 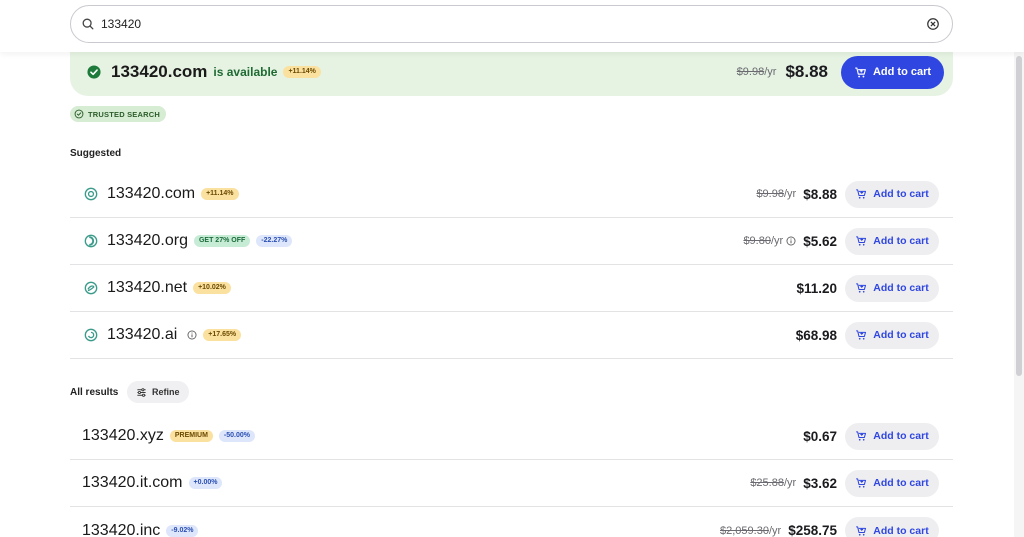 What do you see at coordinates (274, 241) in the screenshot?
I see `price-change-badge: -22.27%` at bounding box center [274, 241].